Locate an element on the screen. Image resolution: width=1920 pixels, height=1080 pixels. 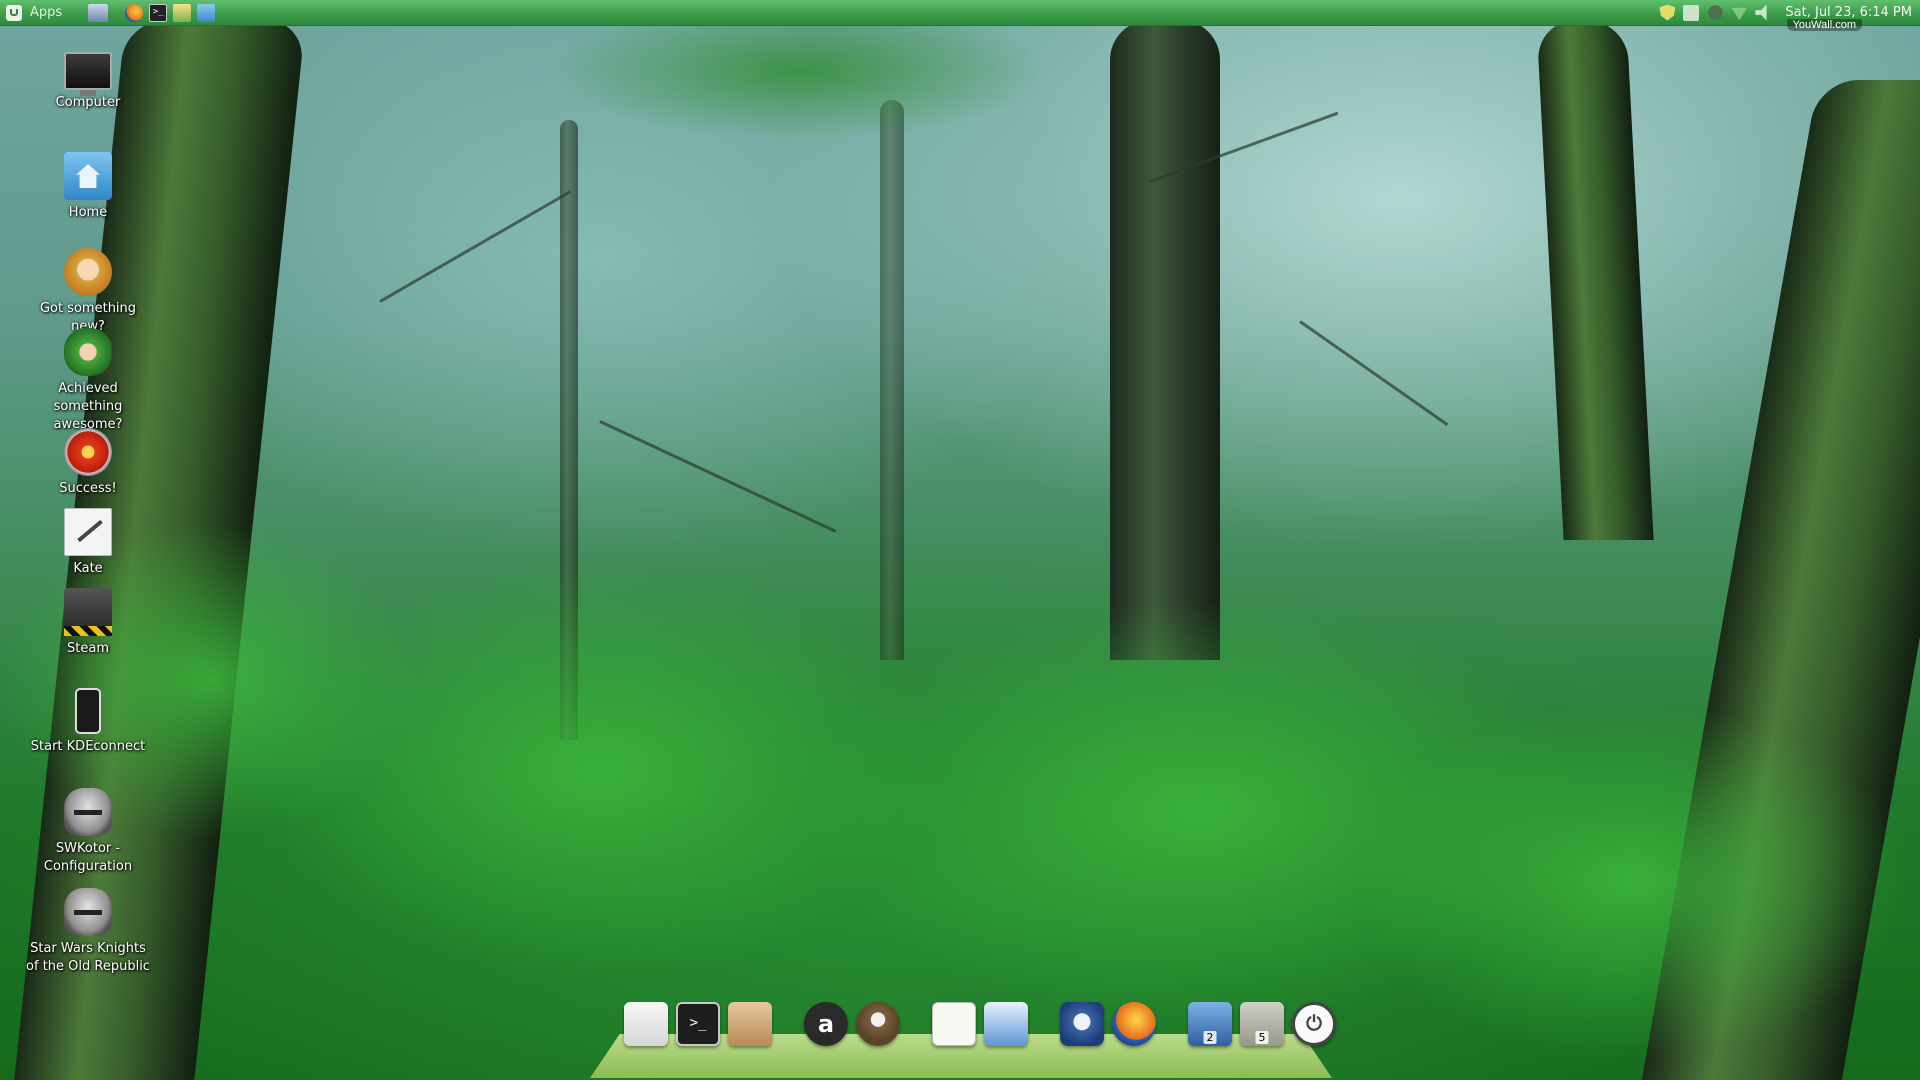
amazon-icon: a is located at coordinates (826, 1024).